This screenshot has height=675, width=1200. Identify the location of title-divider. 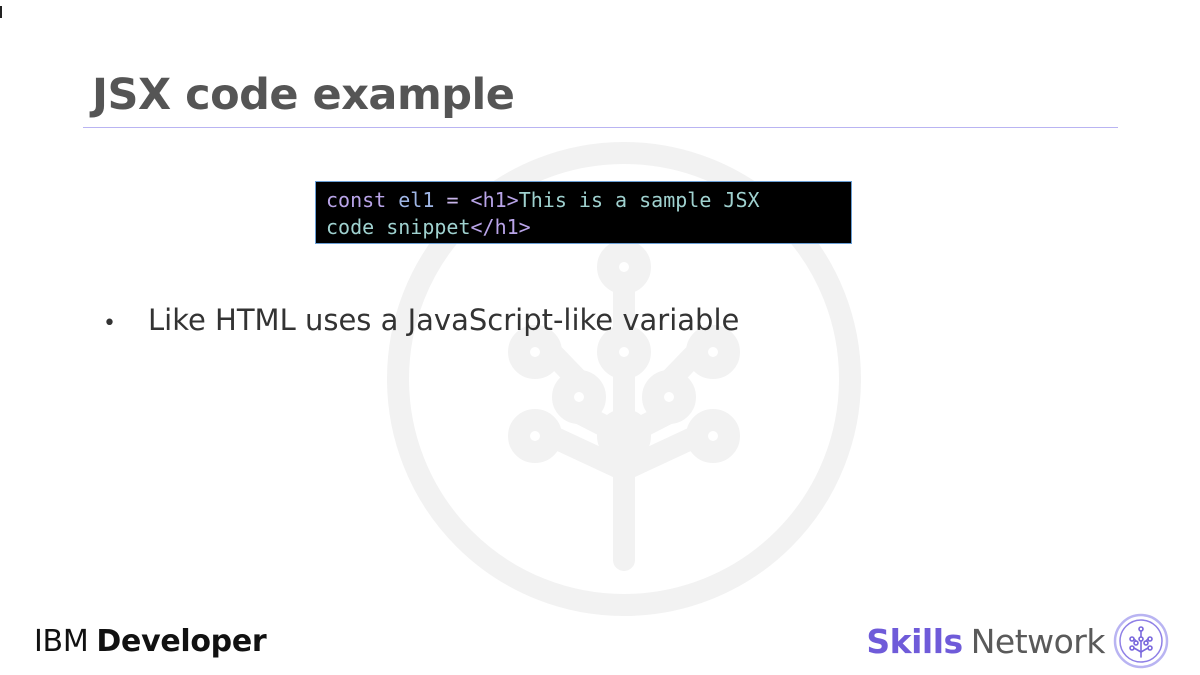
(600, 127).